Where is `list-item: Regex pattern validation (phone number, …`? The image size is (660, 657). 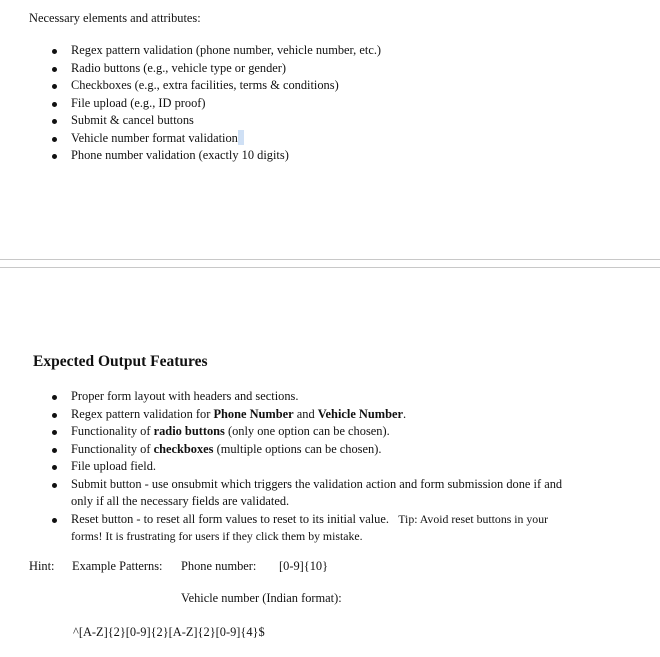
list-item: Regex pattern validation (phone number, … is located at coordinates (216, 51).